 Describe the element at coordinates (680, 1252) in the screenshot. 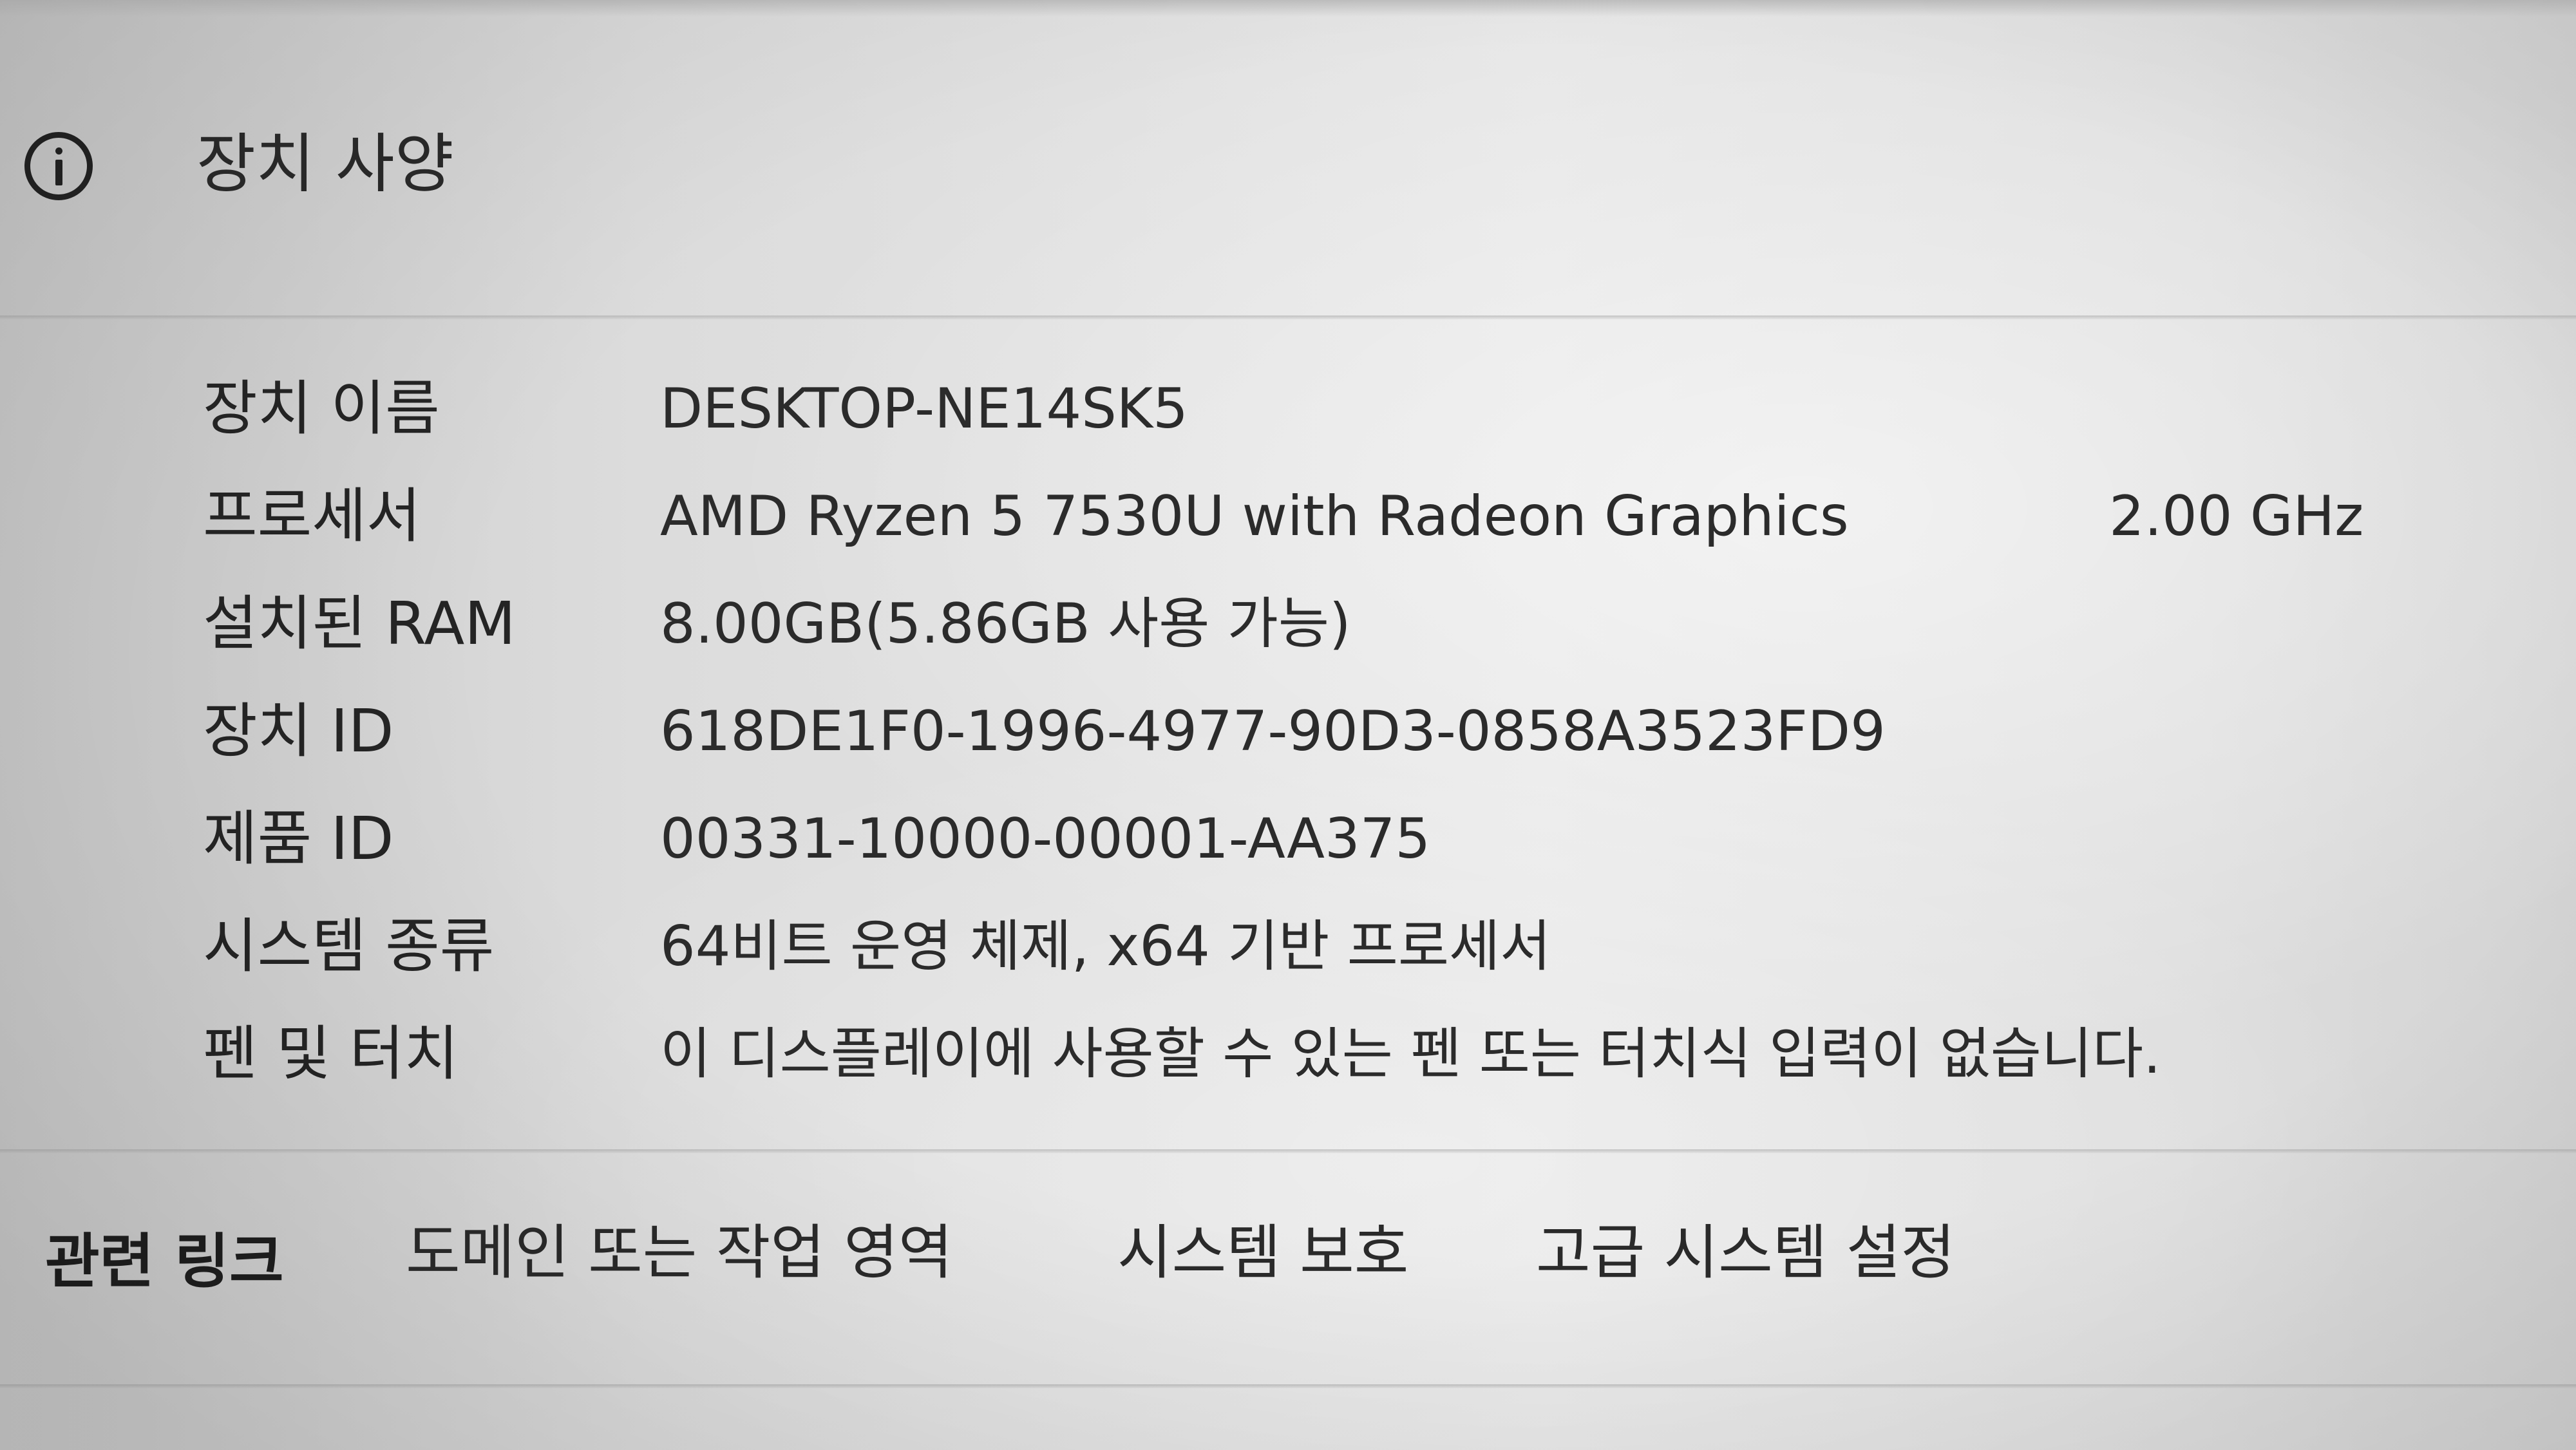

I see `domain-or-workgroup-link: 도메인 또는 작업 영역` at that location.